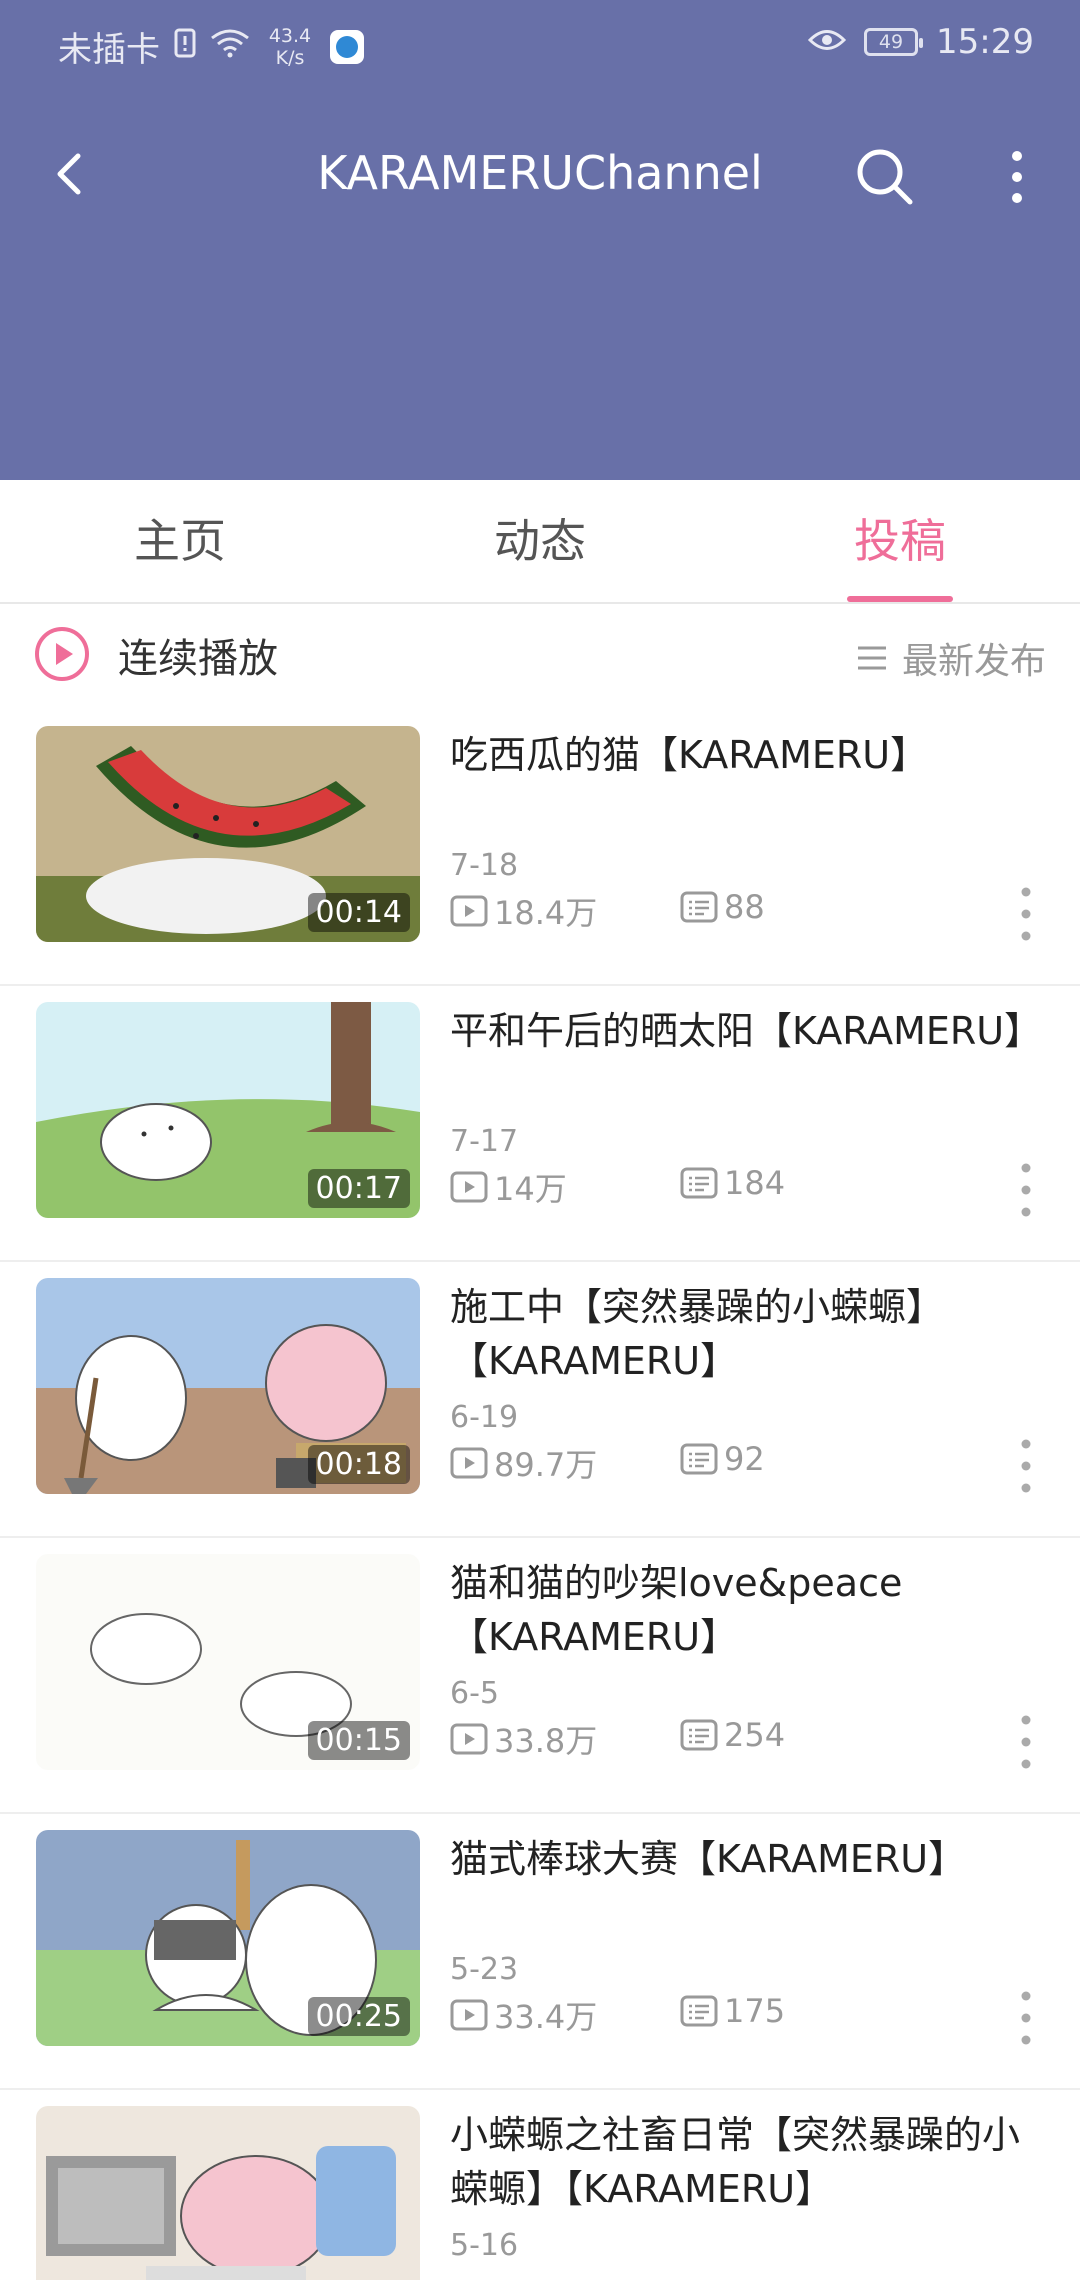 This screenshot has width=1080, height=2280. I want to click on video-title: 吃西瓜的猫【KARAMERU】, so click(745, 755).